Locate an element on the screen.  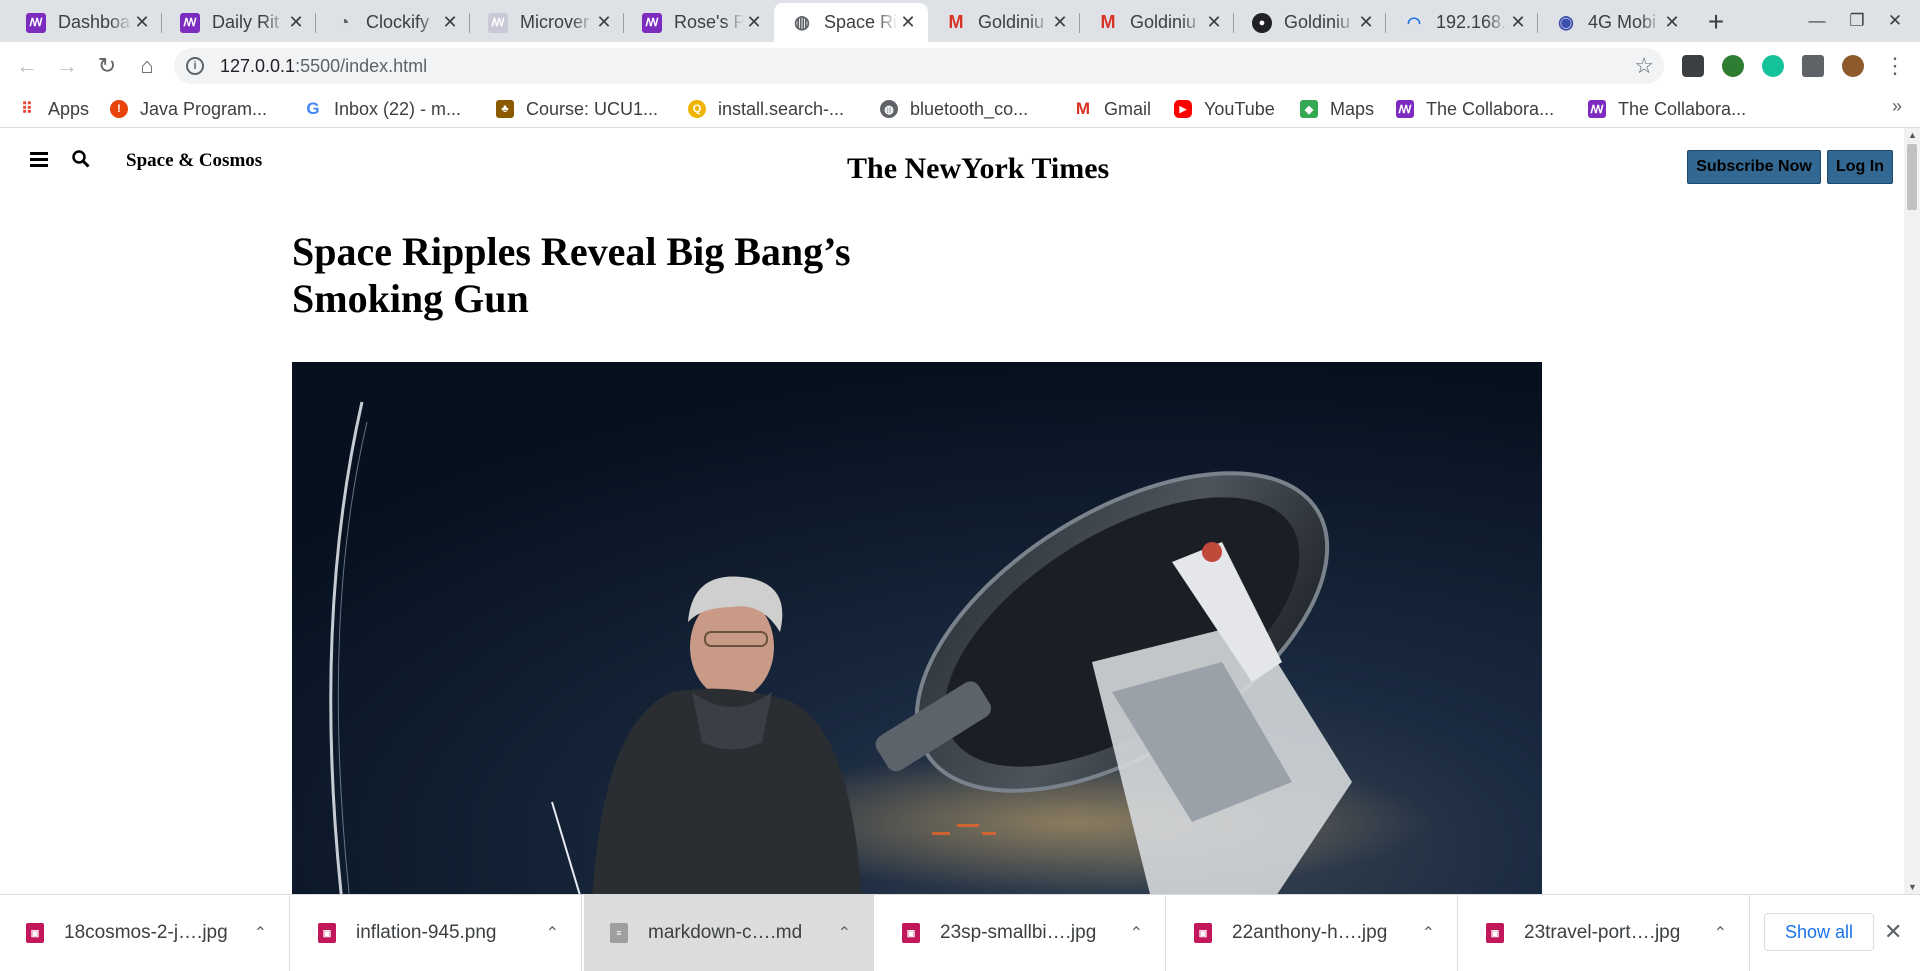
tab-2: ꟿ Daily Rit ✕ is located at coordinates (239, 22).